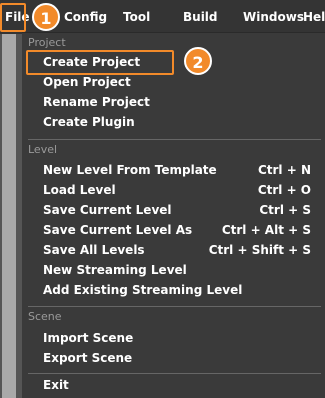 This screenshot has width=325, height=398. I want to click on menu-item-add-existing-streaming-level: Add Existing Streaming Level, so click(142, 290).